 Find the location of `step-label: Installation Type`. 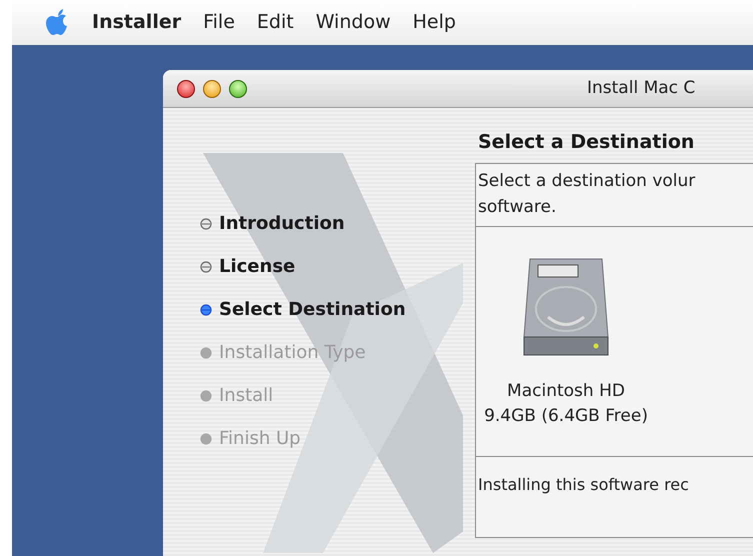

step-label: Installation Type is located at coordinates (292, 353).